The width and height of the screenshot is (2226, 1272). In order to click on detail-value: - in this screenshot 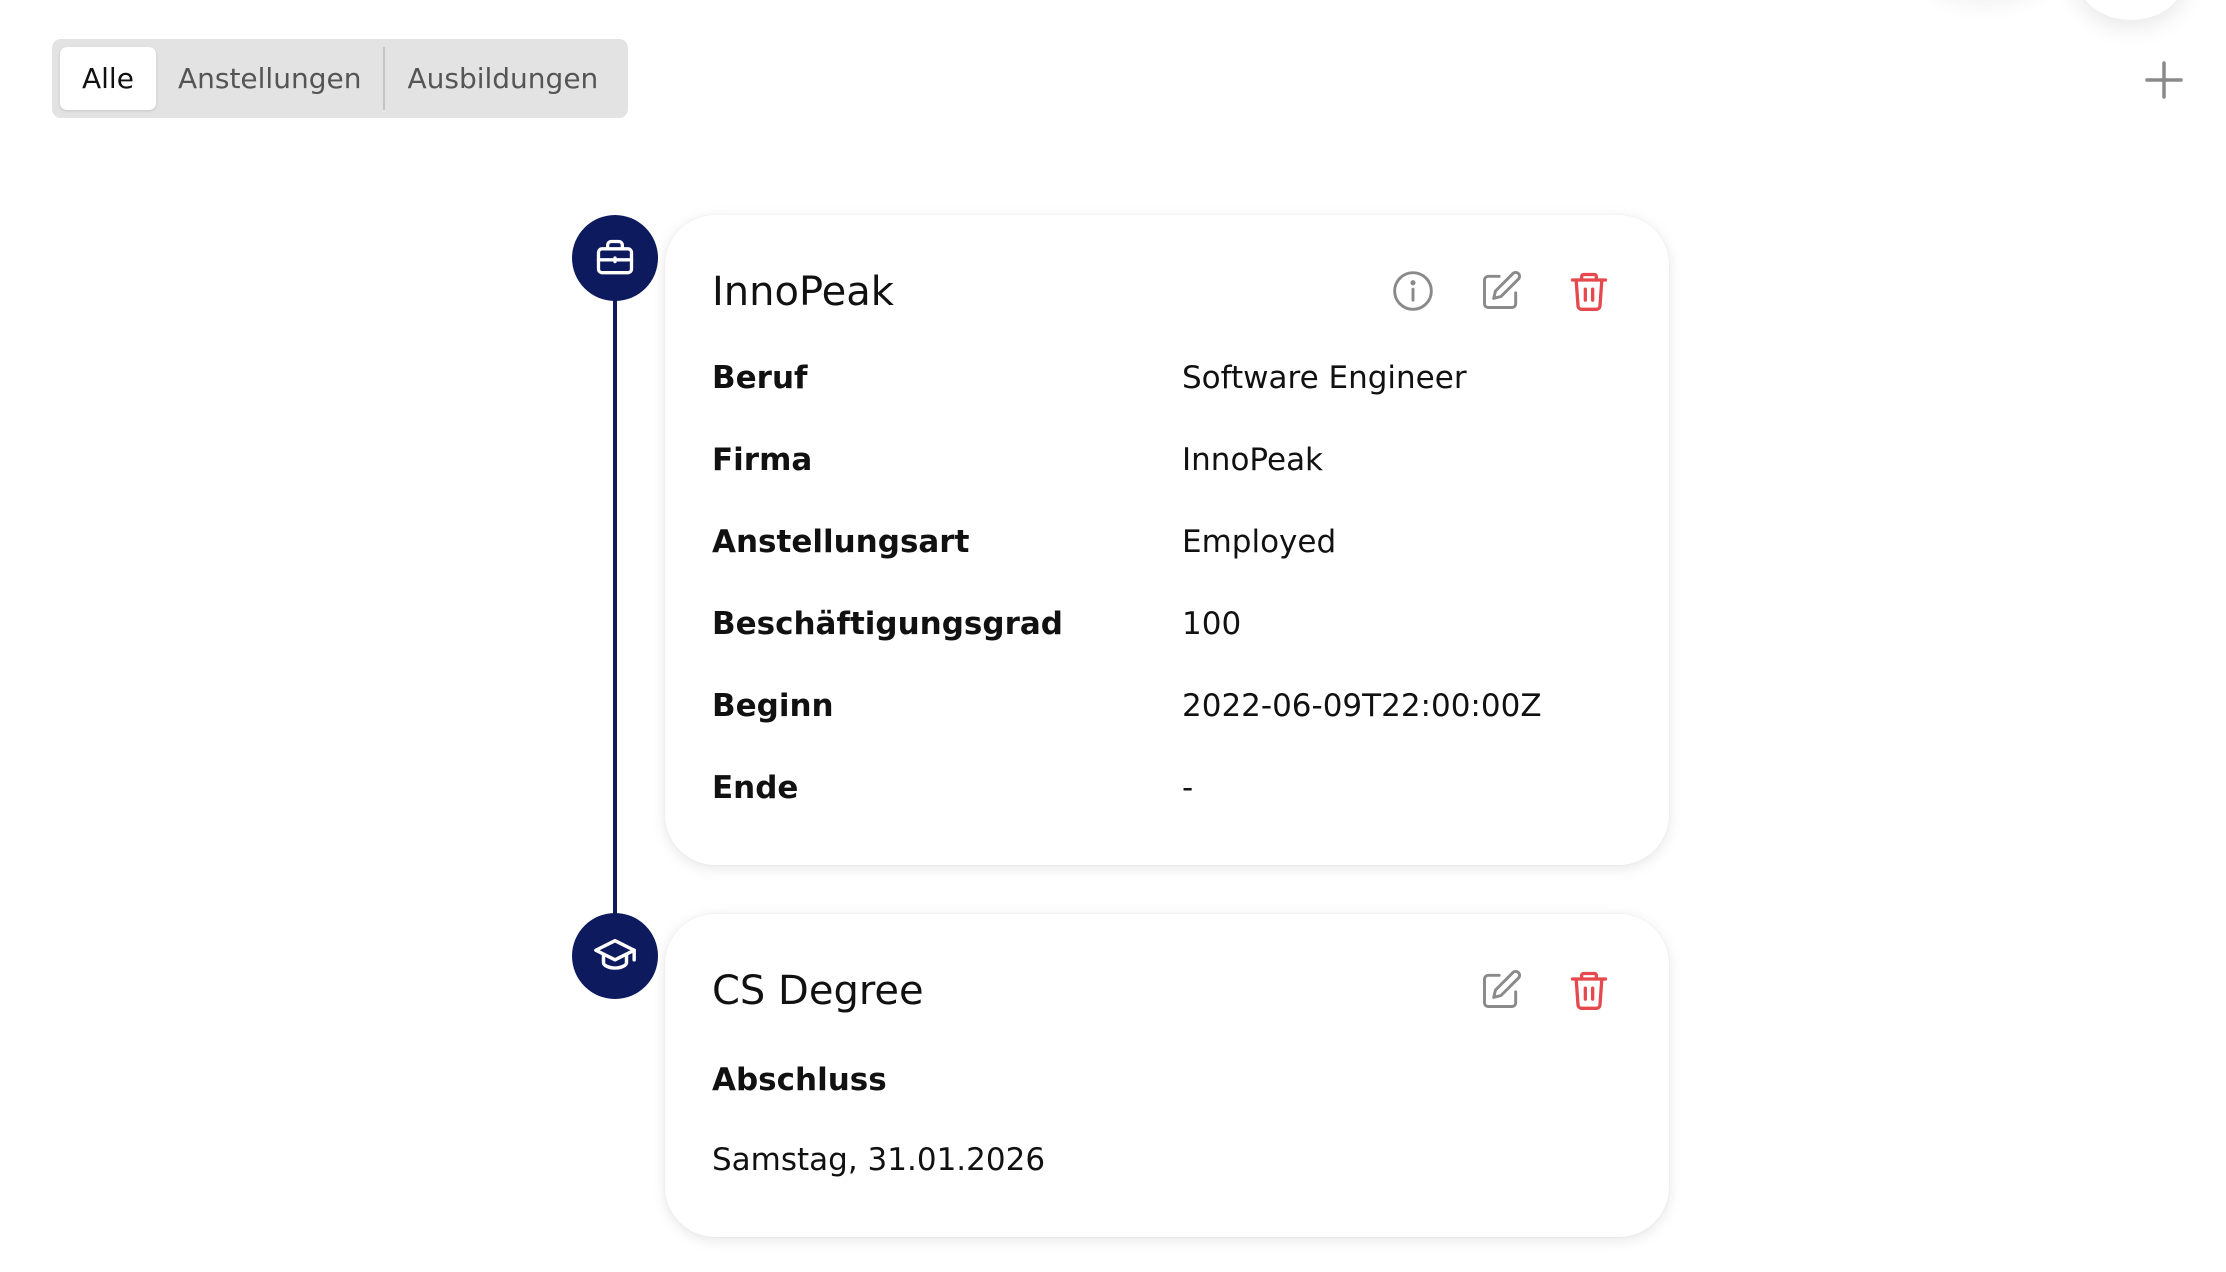, I will do `click(1188, 788)`.